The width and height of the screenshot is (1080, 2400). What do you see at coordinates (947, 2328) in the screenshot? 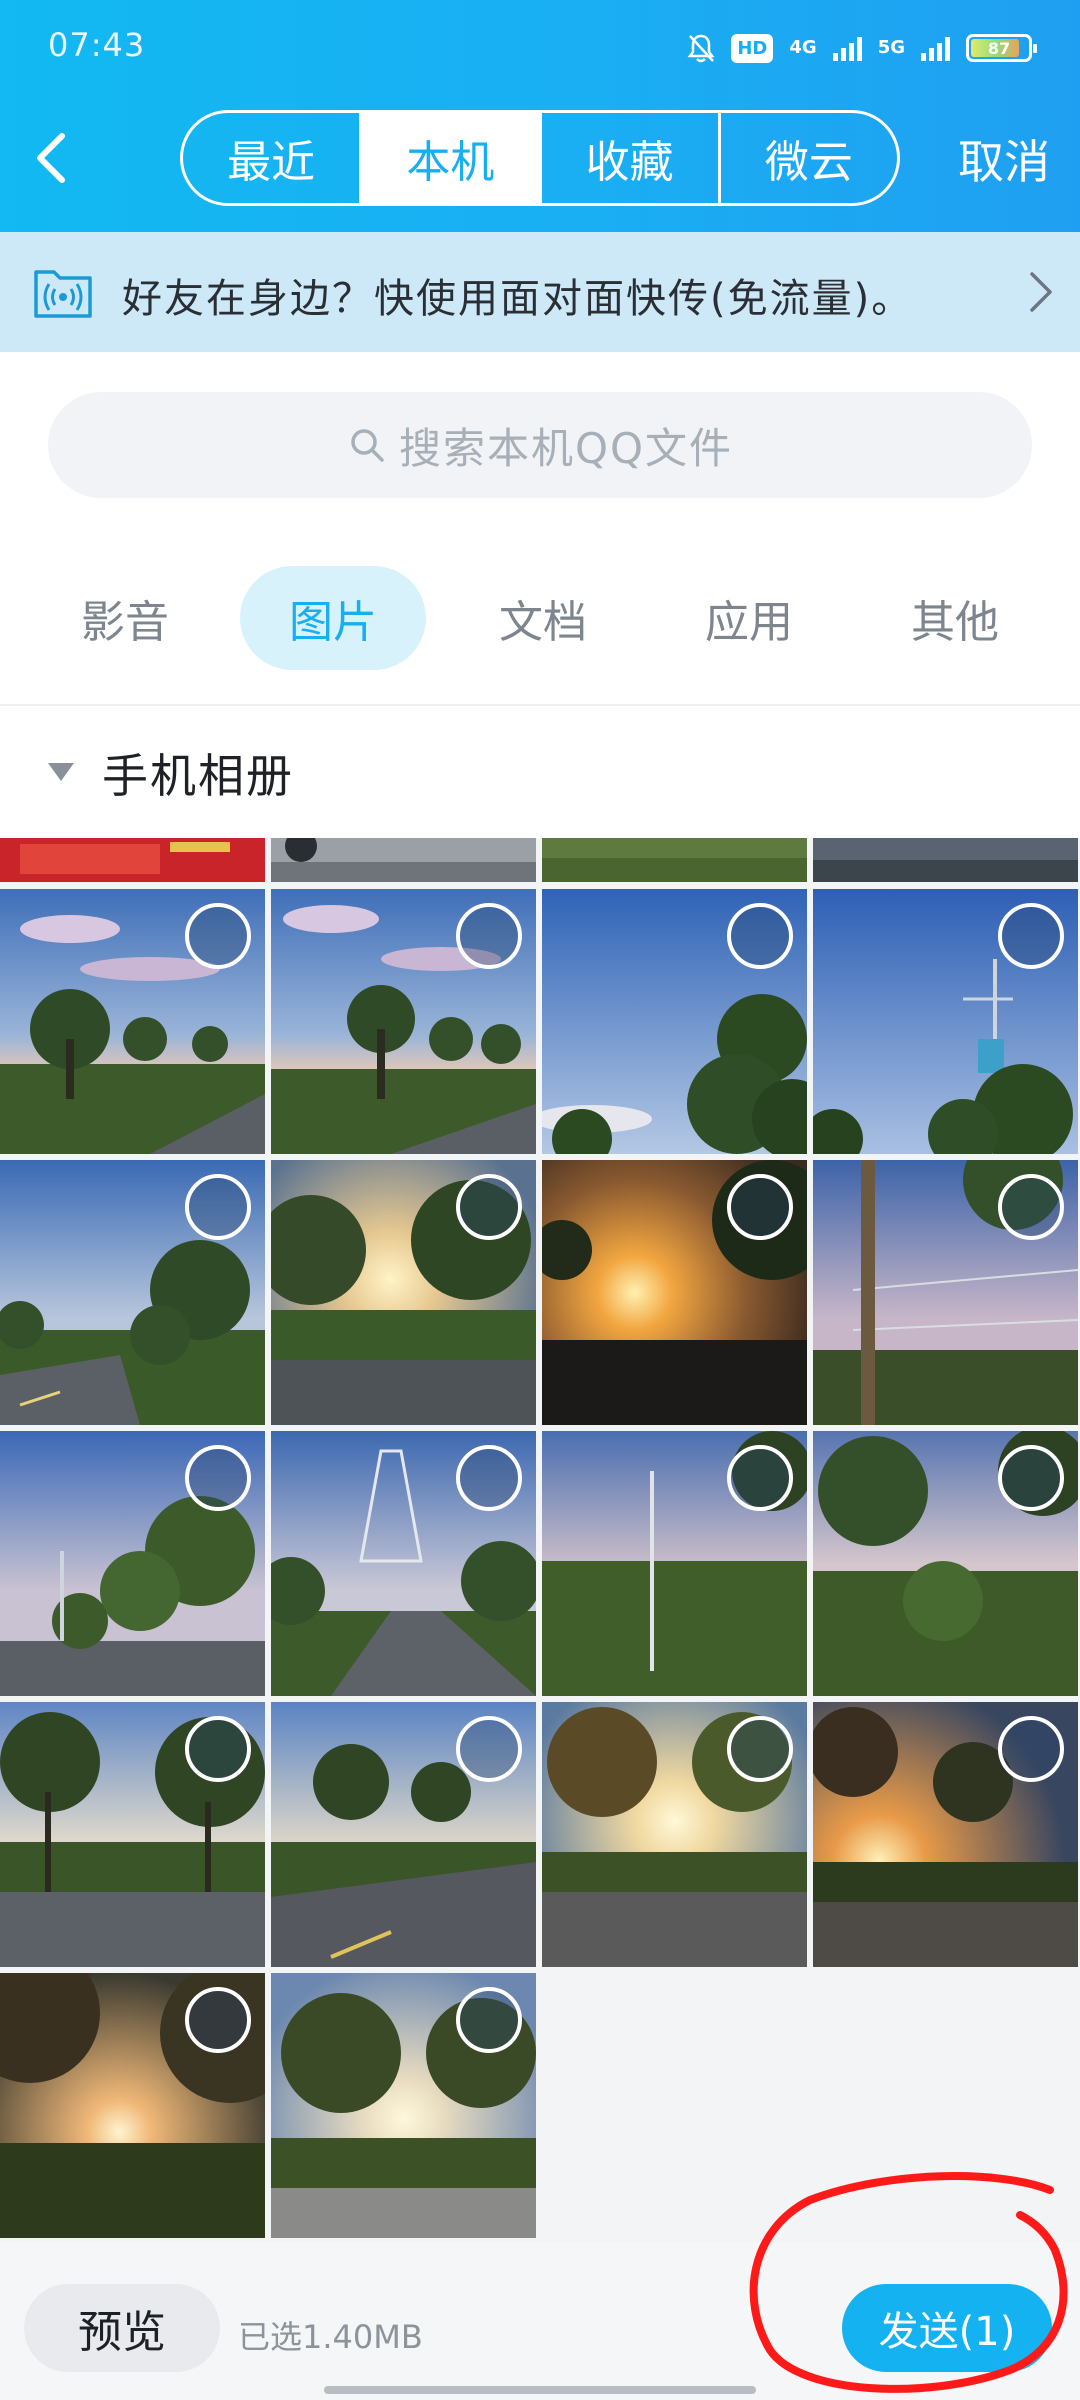
I see `send-button: 发送(1)` at bounding box center [947, 2328].